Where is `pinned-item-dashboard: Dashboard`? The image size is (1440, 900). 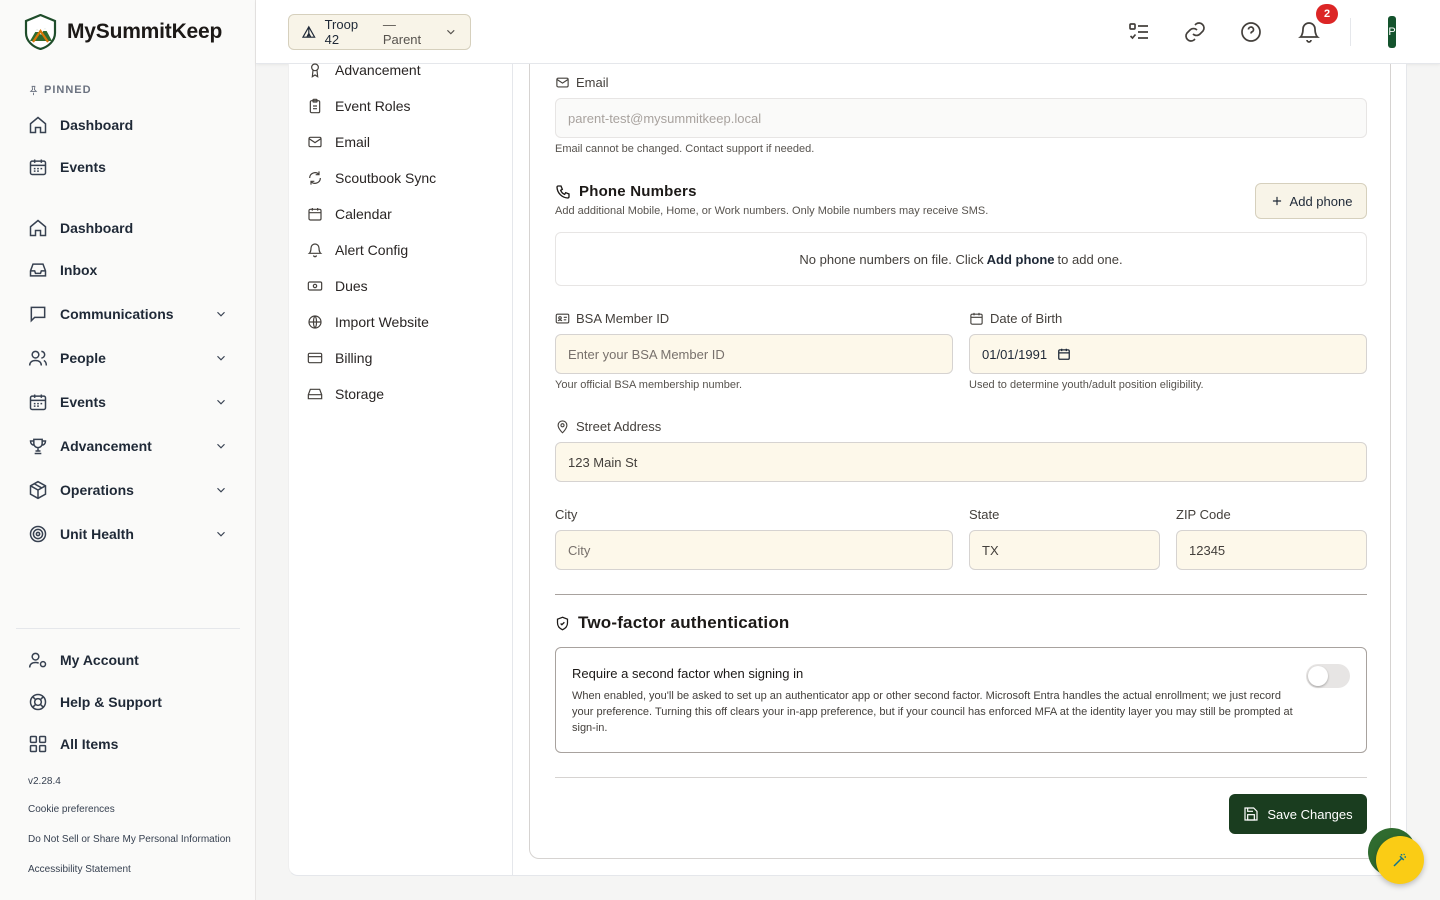 pinned-item-dashboard: Dashboard is located at coordinates (128, 125).